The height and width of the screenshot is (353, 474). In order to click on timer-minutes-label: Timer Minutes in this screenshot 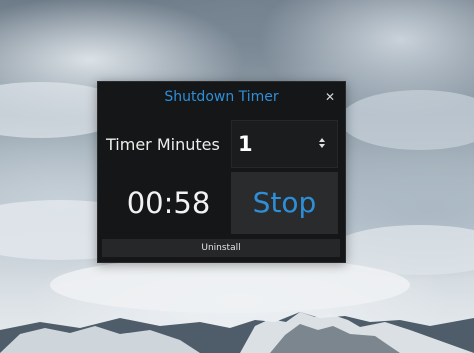, I will do `click(163, 144)`.